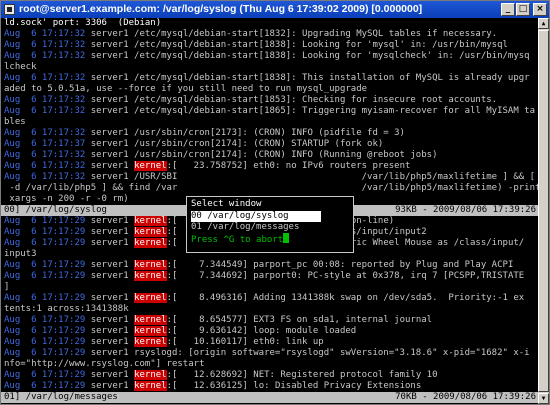 This screenshot has height=405, width=550. Describe the element at coordinates (61, 397) in the screenshot. I see `status-window-name: 01] /var/log/messages` at that location.